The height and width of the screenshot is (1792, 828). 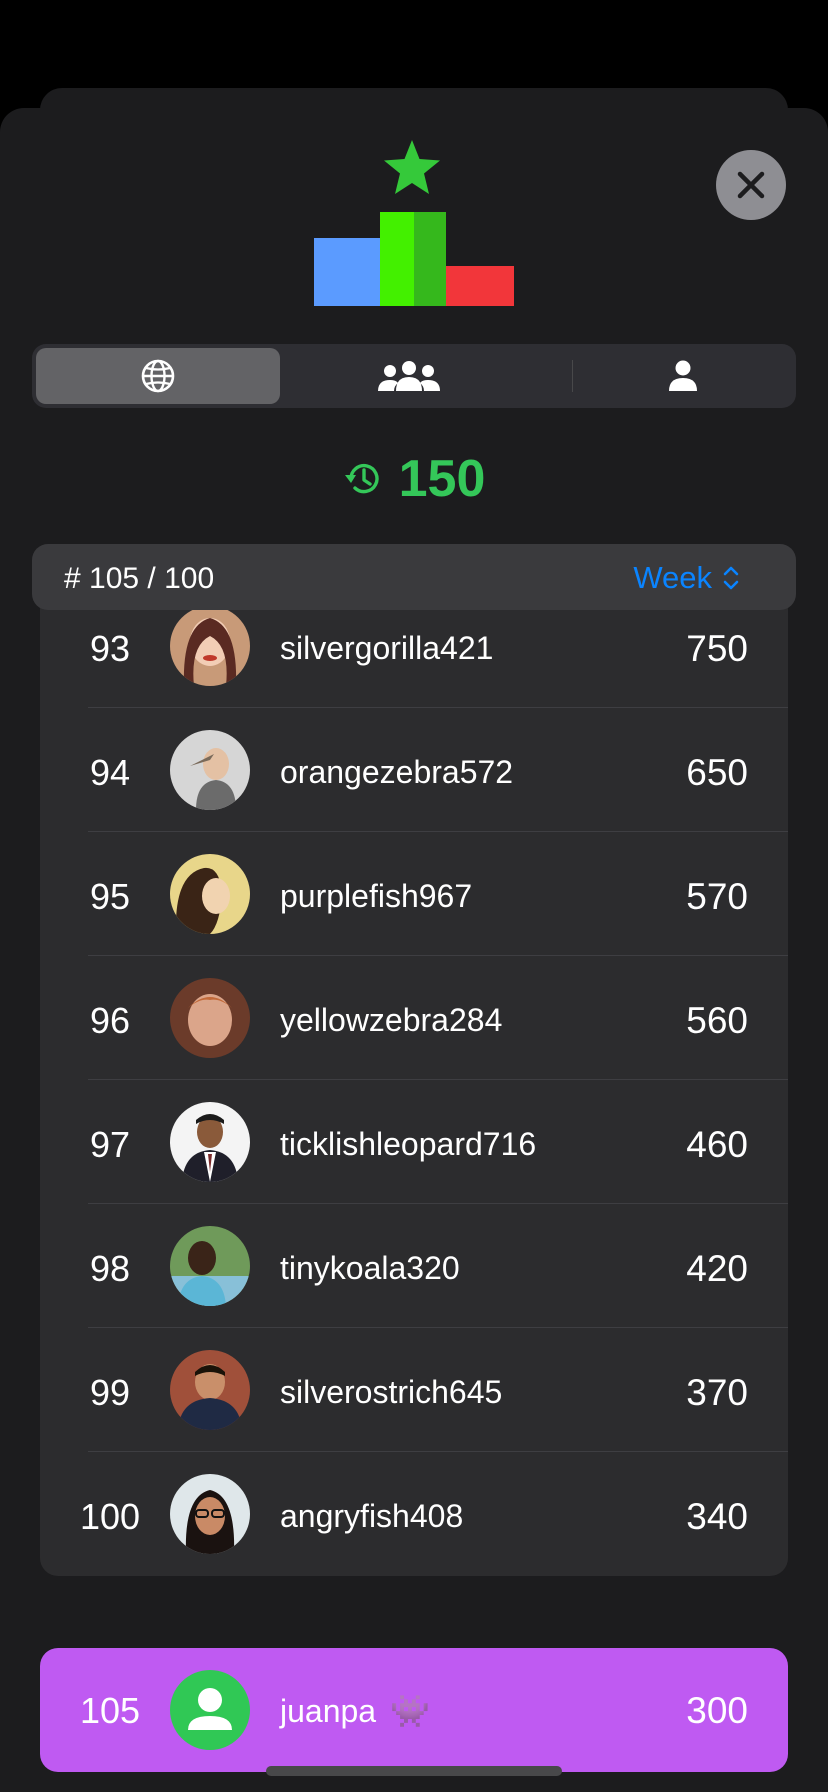 I want to click on star-icon, so click(x=412, y=167).